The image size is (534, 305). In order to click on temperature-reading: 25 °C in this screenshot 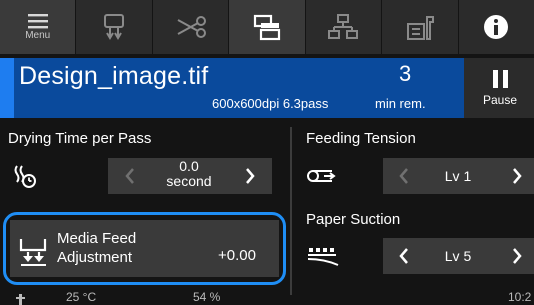, I will do `click(81, 297)`.